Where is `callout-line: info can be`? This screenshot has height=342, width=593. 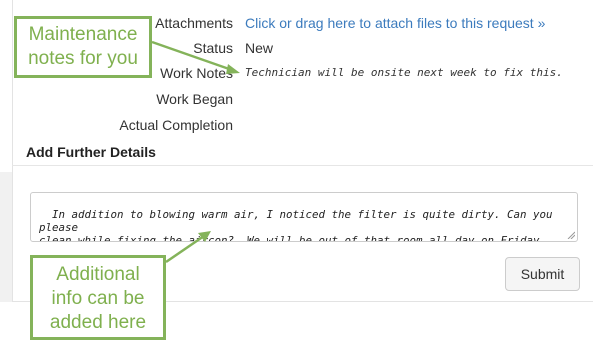
callout-line: info can be is located at coordinates (98, 298).